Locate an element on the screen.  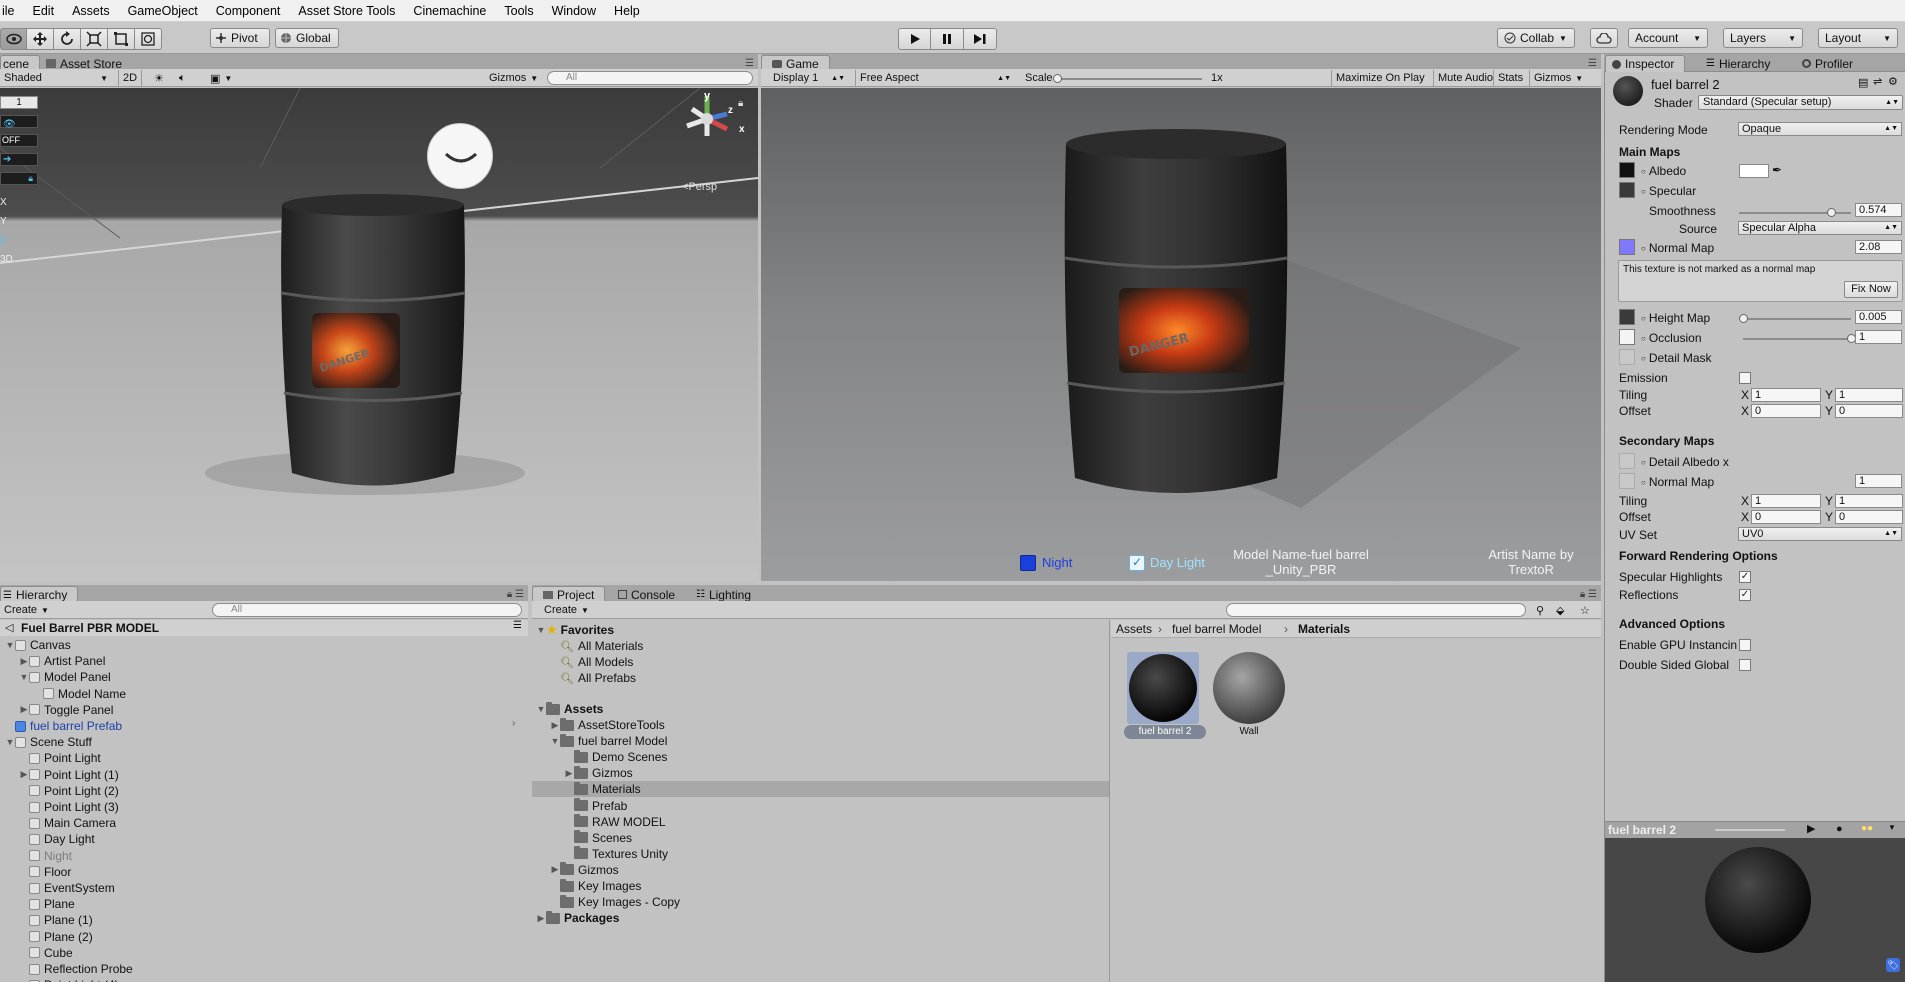
asset-label-fuel-barrel-2: fuel barrel 2 is located at coordinates (1165, 732).